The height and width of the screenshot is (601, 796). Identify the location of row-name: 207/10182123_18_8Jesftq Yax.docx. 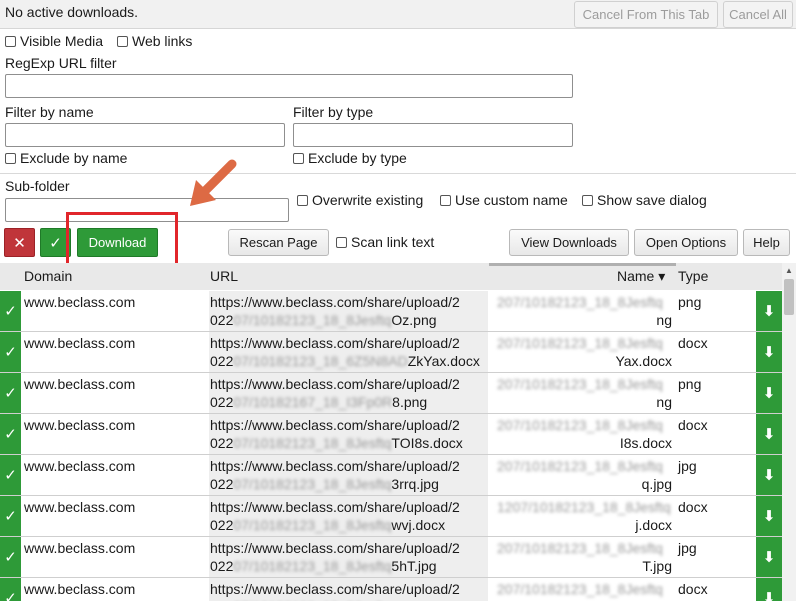
(582, 352).